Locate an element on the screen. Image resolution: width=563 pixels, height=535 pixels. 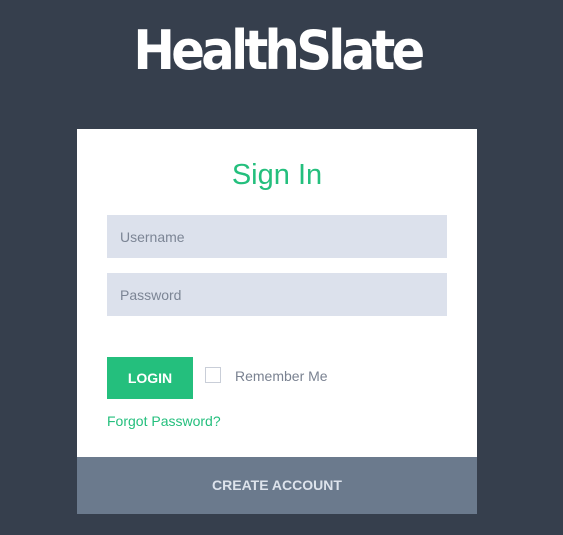
remember-me-label: Remember Me is located at coordinates (281, 376).